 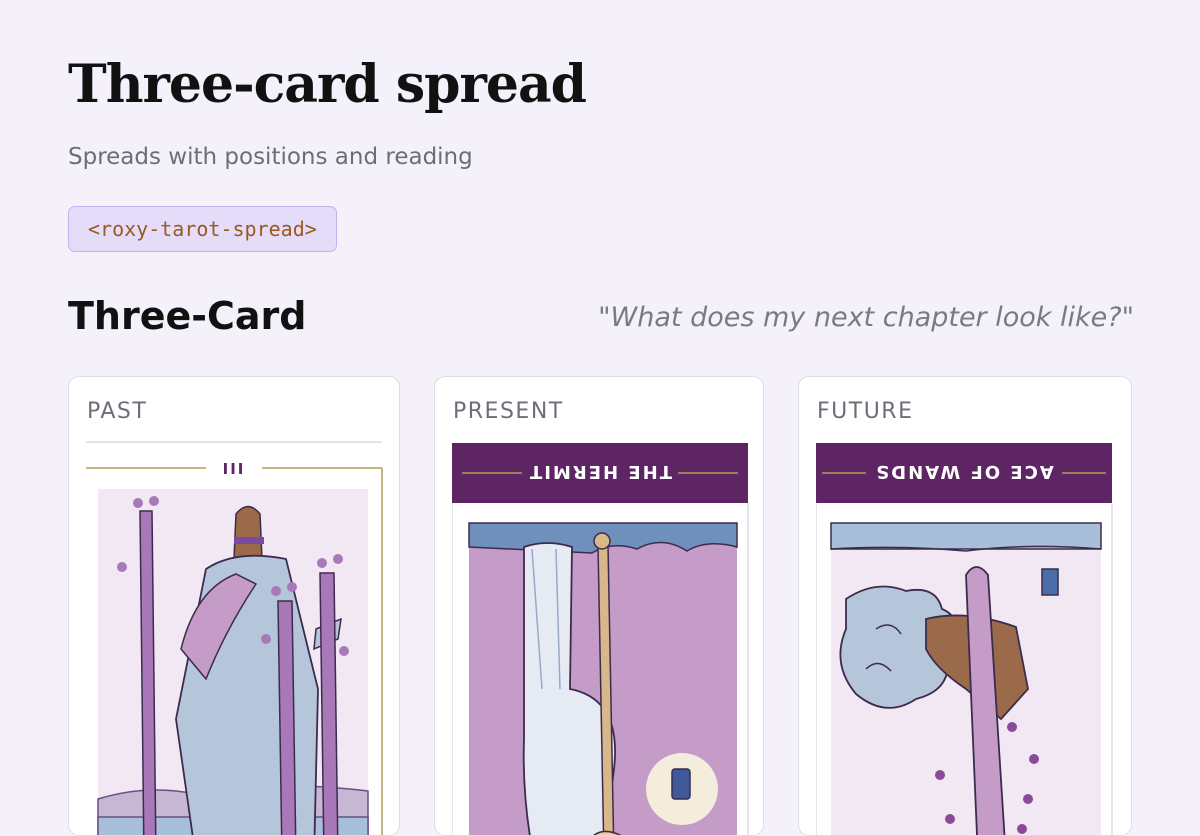 What do you see at coordinates (865, 411) in the screenshot?
I see `position-label-future: FUTURE` at bounding box center [865, 411].